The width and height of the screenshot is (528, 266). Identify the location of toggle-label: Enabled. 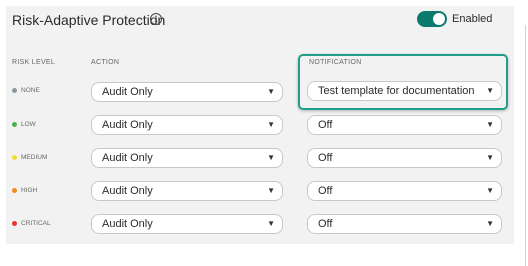
(472, 19).